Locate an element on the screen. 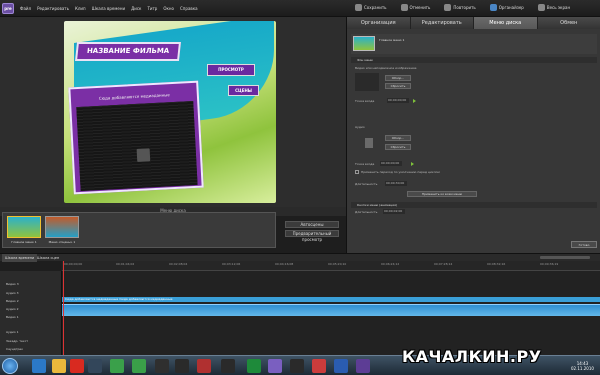 The width and height of the screenshot is (600, 375). video-thumbnail is located at coordinates (367, 82).